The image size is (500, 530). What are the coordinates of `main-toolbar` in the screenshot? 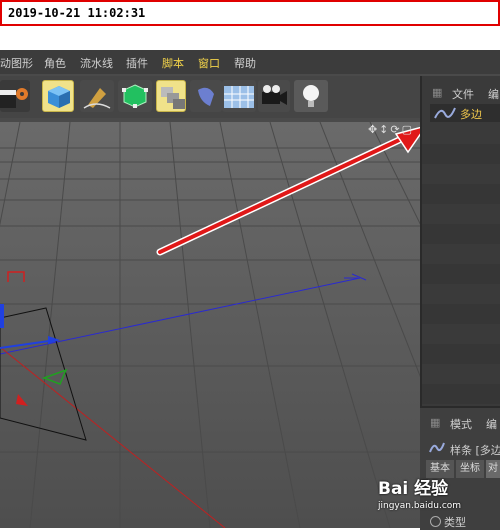 It's located at (210, 97).